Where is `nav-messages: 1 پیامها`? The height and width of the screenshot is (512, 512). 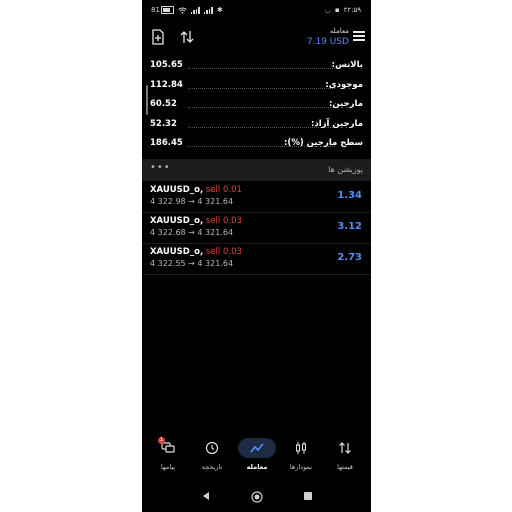 nav-messages: 1 پیامها is located at coordinates (168, 454).